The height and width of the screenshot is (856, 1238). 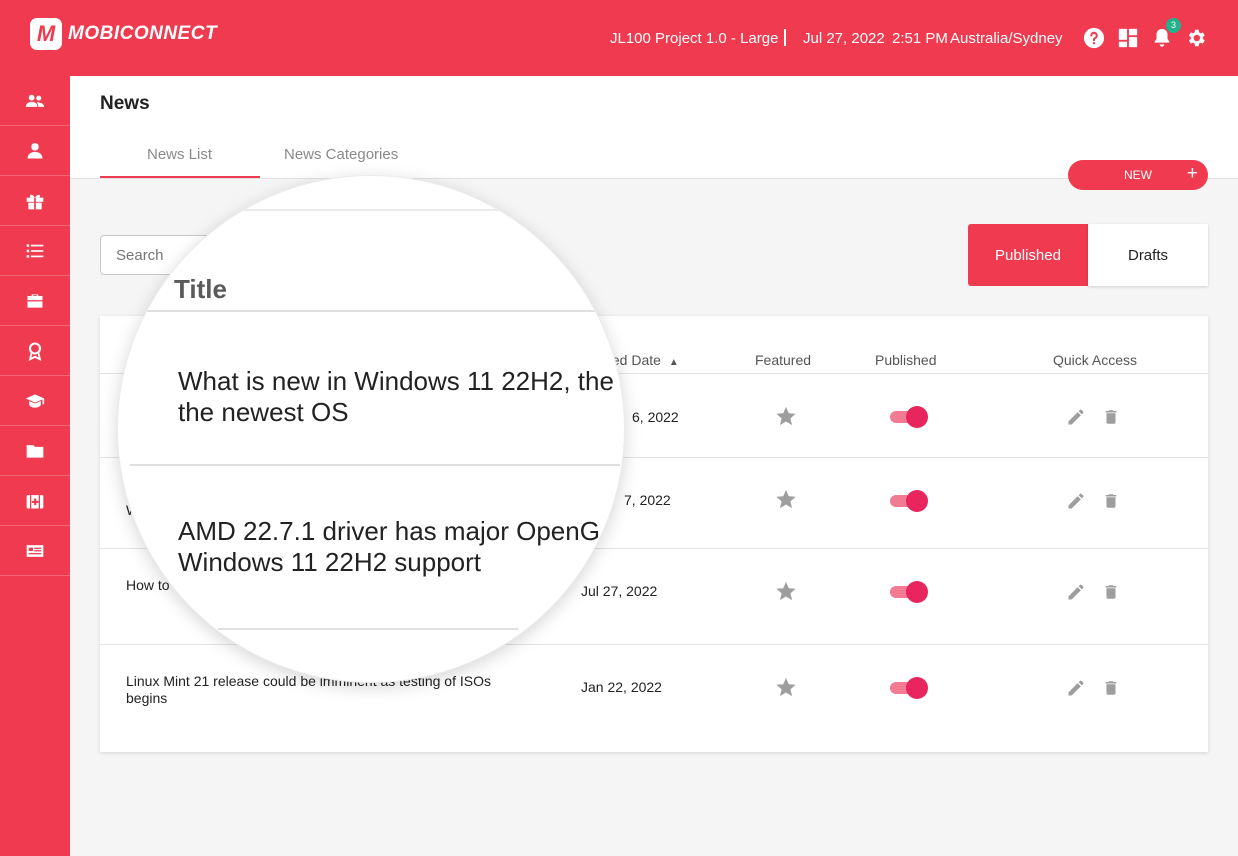 What do you see at coordinates (1006, 38) in the screenshot?
I see `timezone: Australia/Sydney` at bounding box center [1006, 38].